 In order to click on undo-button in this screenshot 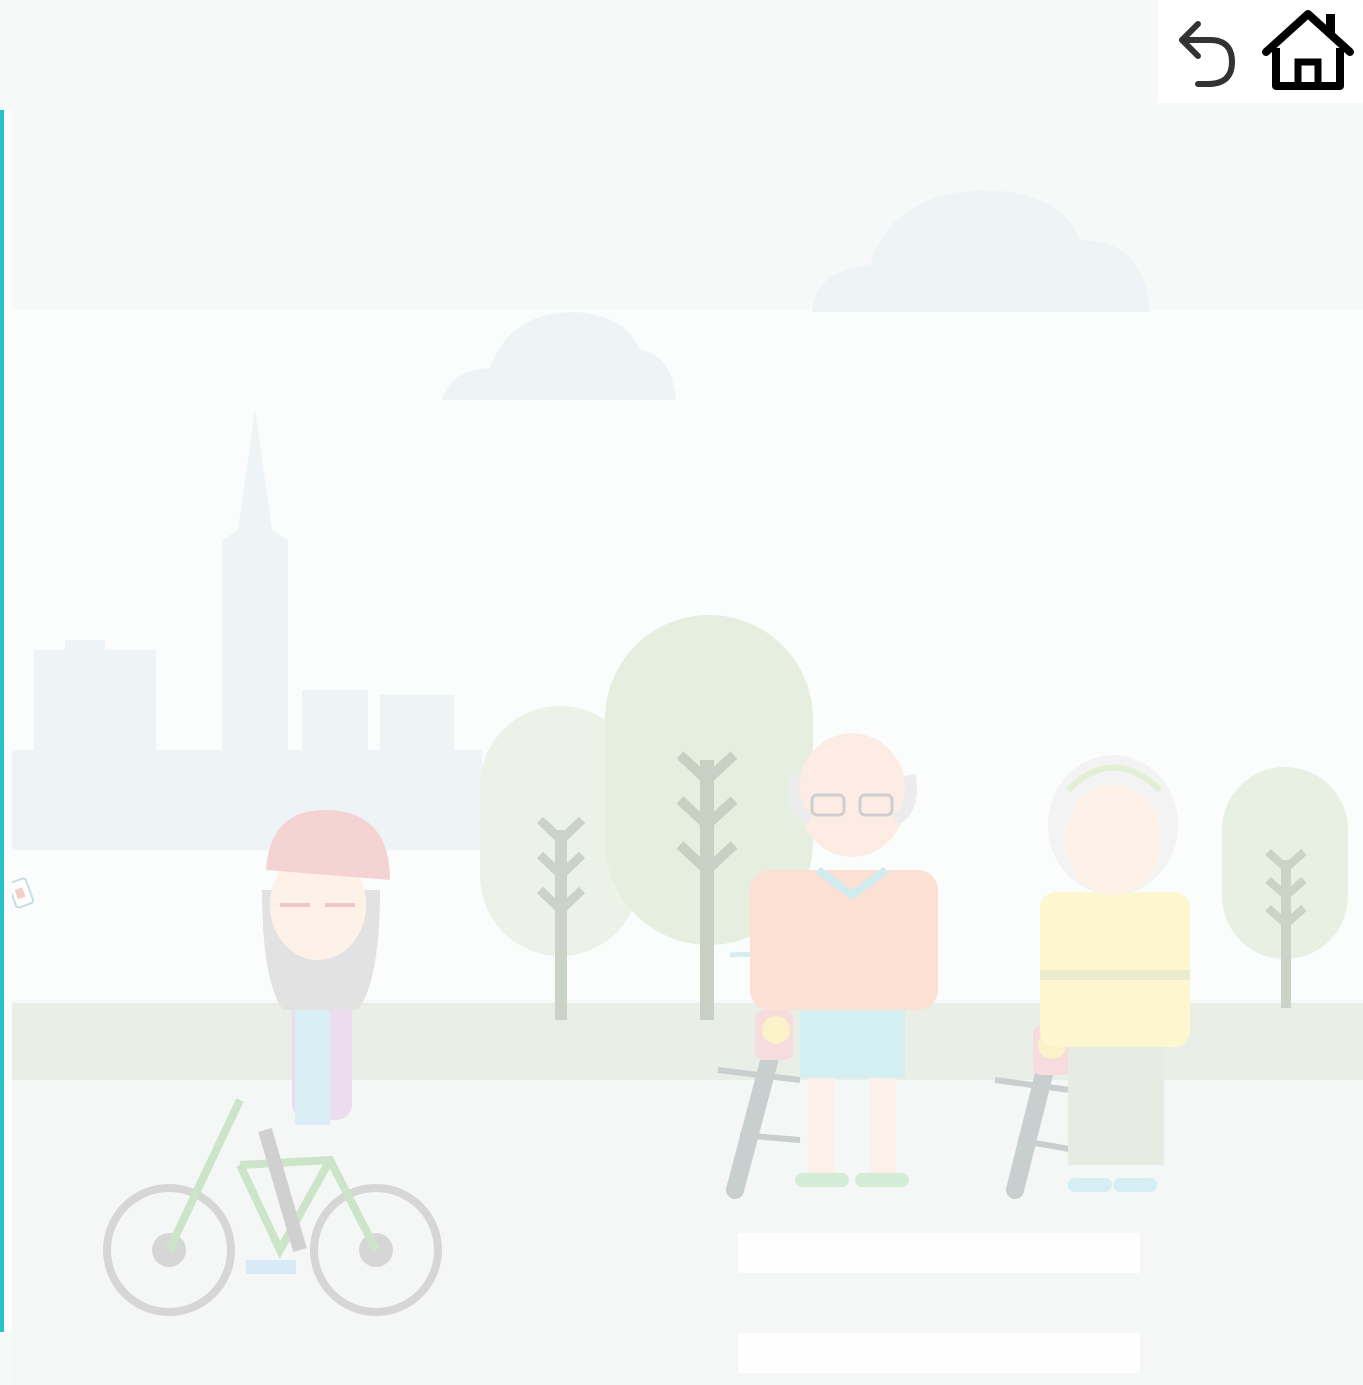, I will do `click(1208, 50)`.